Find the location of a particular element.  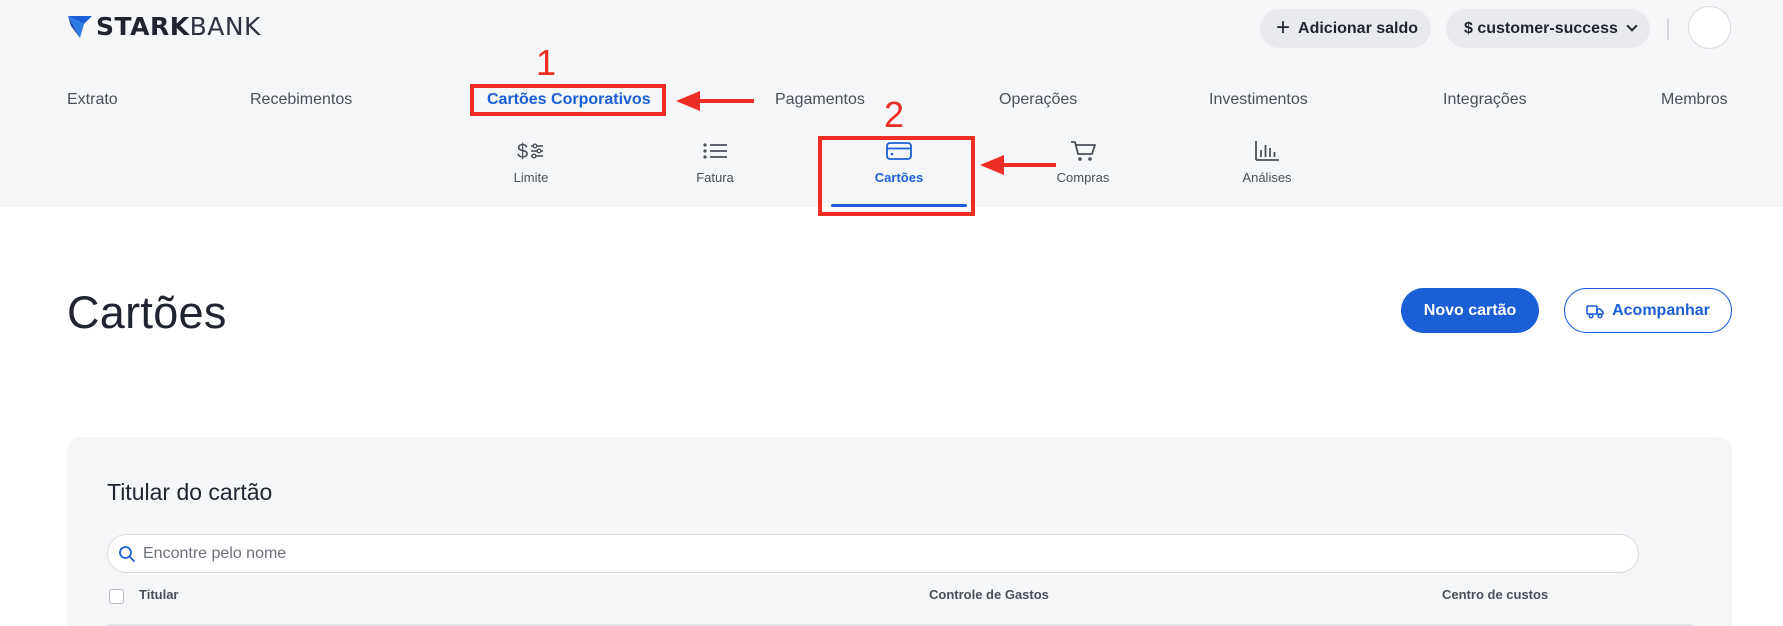

tab-fatura-label: Fatura is located at coordinates (715, 177).